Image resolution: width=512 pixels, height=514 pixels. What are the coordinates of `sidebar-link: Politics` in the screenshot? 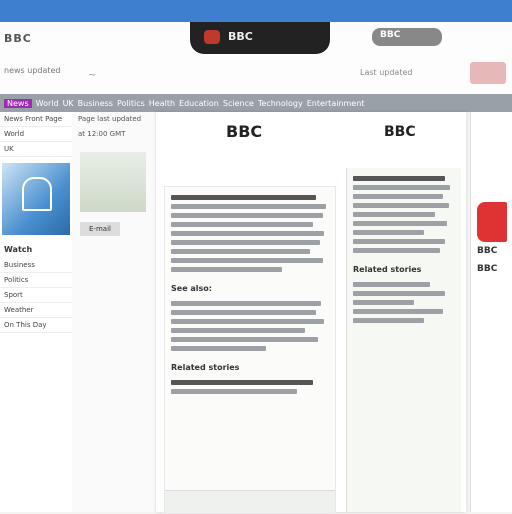 It's located at (36, 280).